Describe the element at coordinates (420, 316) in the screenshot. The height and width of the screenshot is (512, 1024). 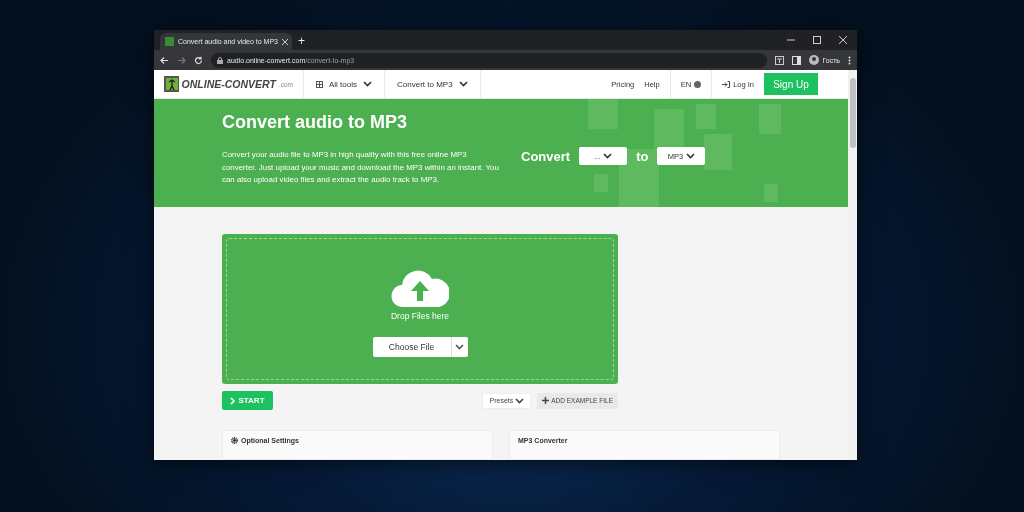
I see `drop-hint: Drop Files here` at that location.